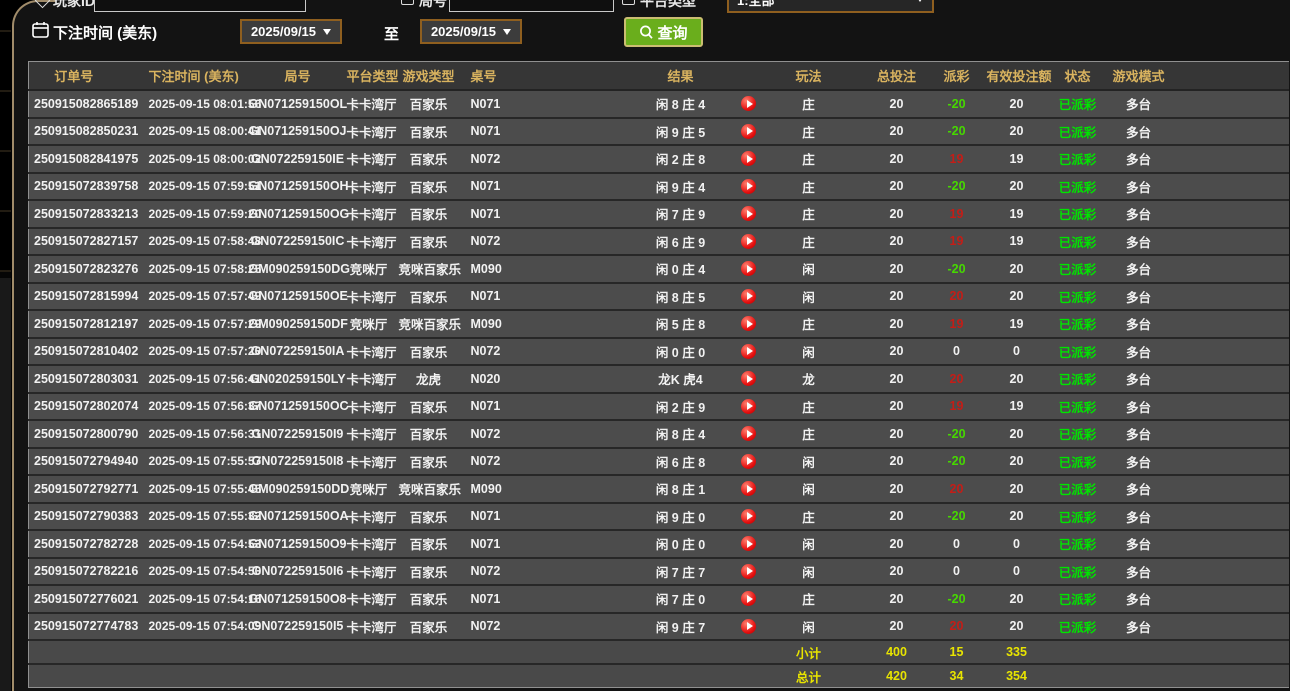 The width and height of the screenshot is (1290, 691). What do you see at coordinates (392, 34) in the screenshot?
I see `to-label: 至` at bounding box center [392, 34].